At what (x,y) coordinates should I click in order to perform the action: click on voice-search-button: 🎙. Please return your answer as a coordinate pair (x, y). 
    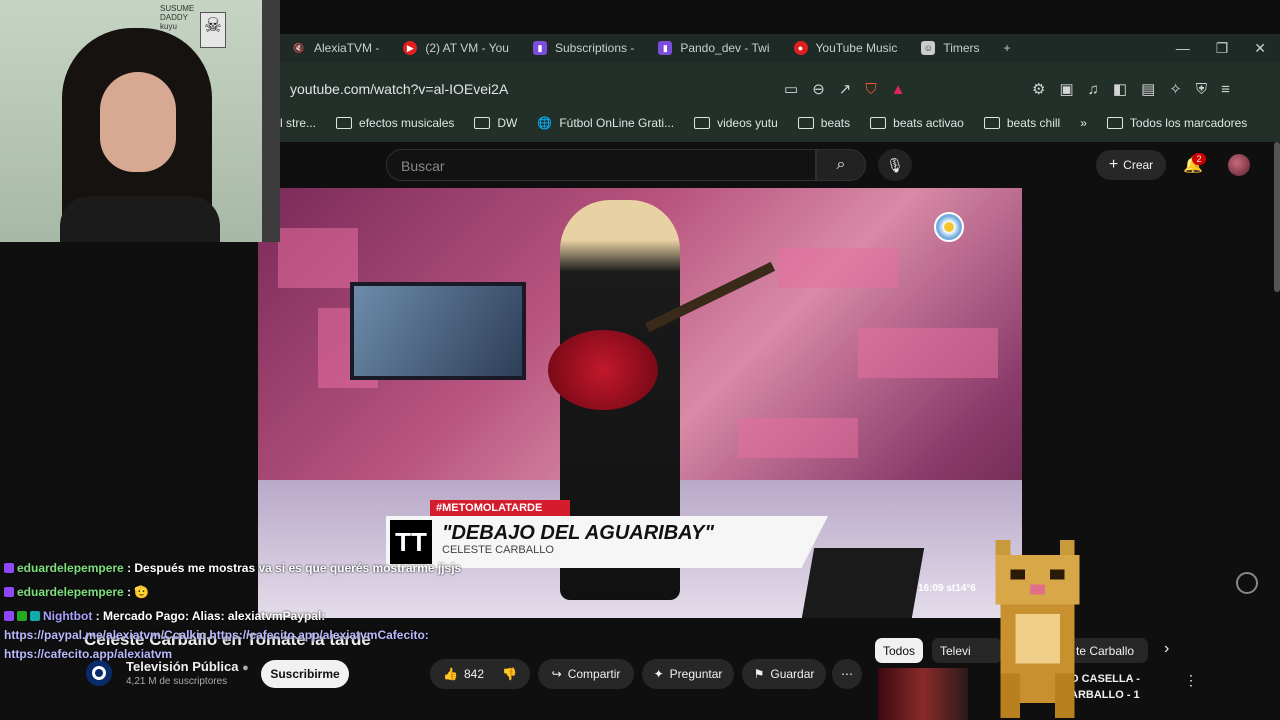
    Looking at the image, I should click on (895, 165).